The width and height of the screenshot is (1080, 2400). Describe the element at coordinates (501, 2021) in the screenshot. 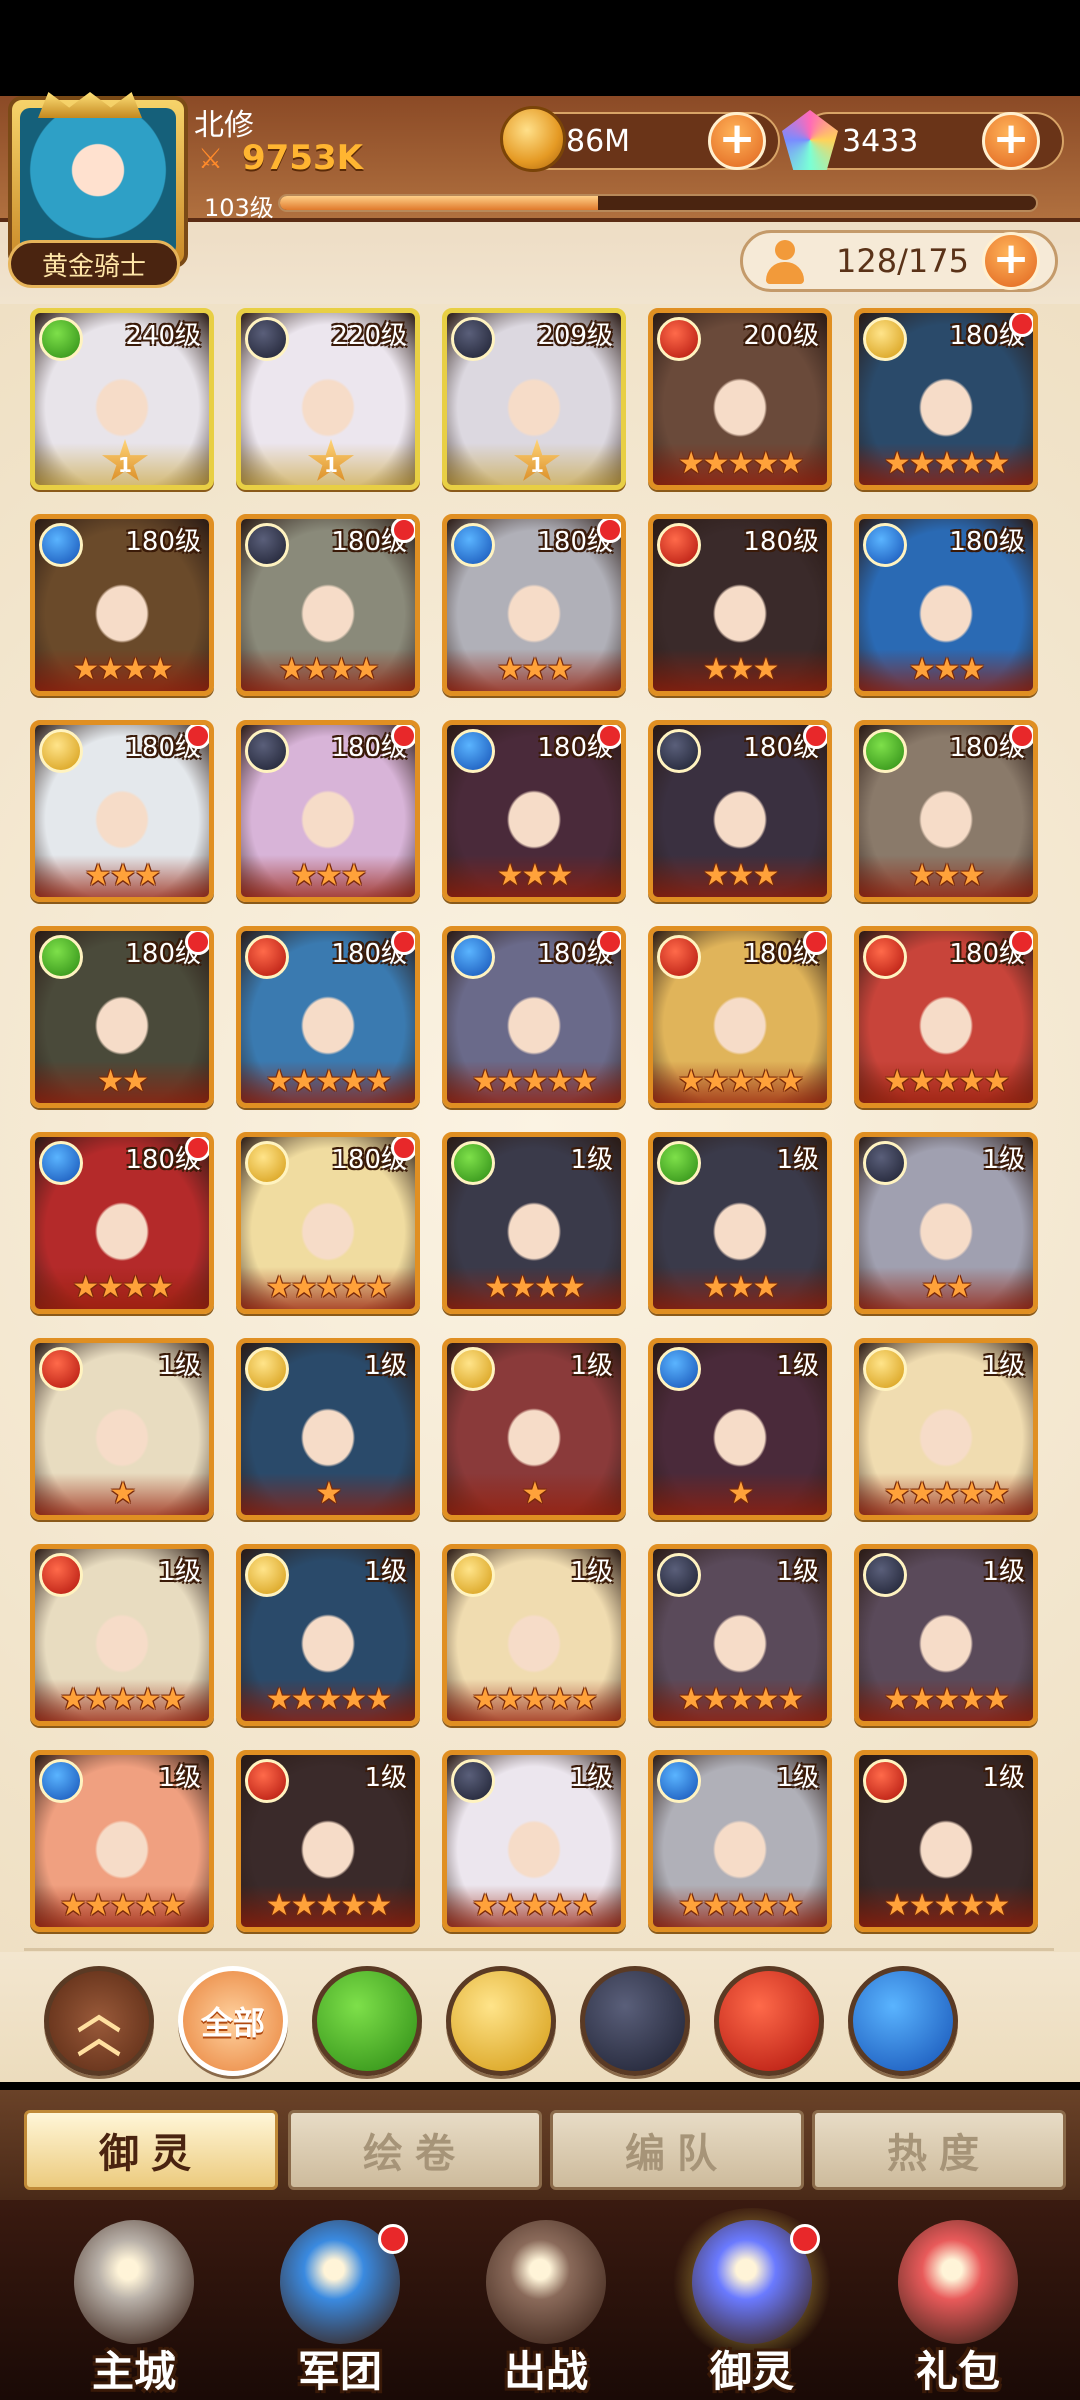

I see `filter-light-button` at that location.